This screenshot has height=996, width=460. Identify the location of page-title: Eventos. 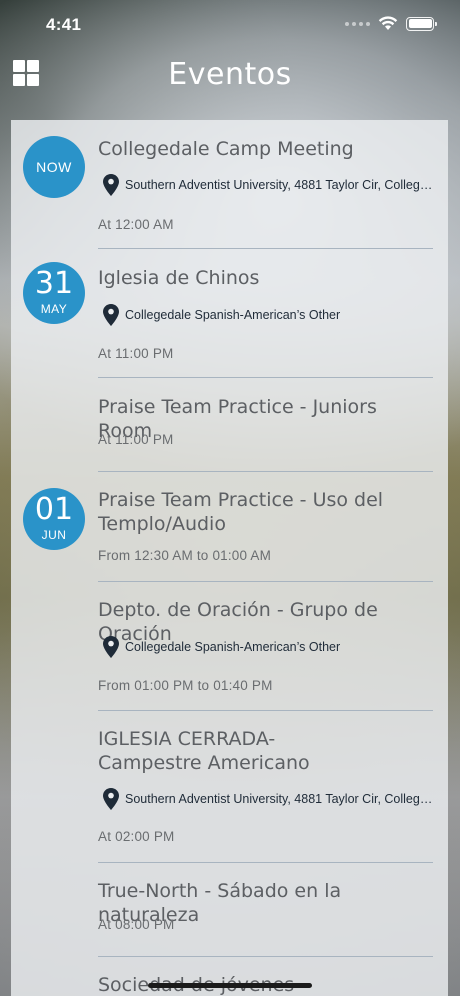
(230, 74).